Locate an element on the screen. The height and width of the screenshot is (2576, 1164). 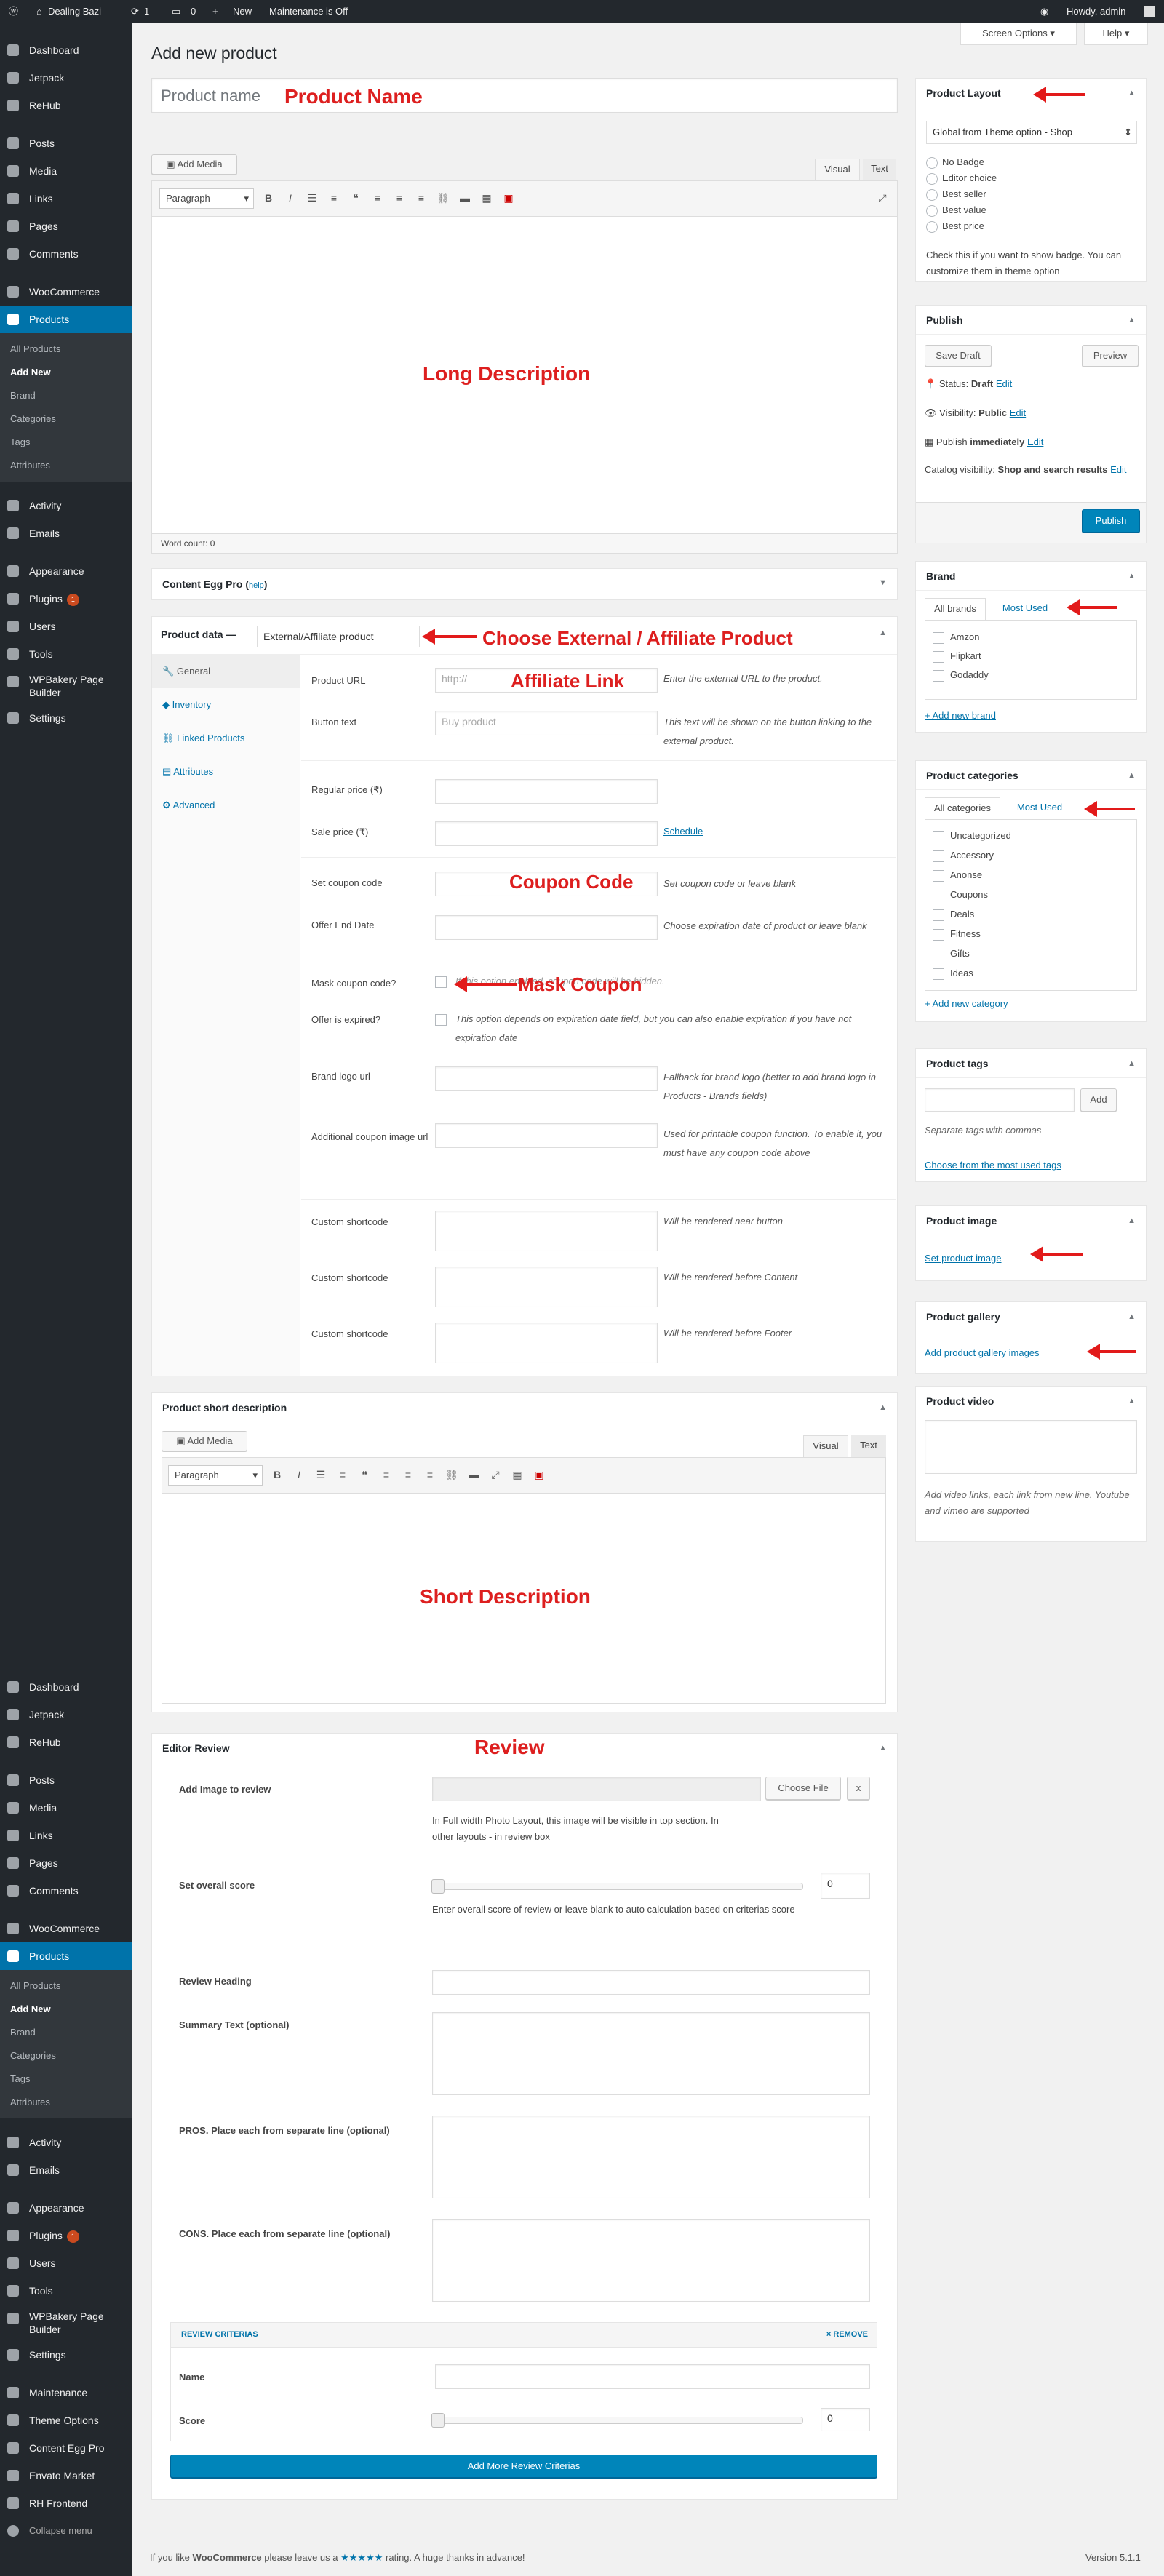
brand-item: Godaddy is located at coordinates (1031, 675).